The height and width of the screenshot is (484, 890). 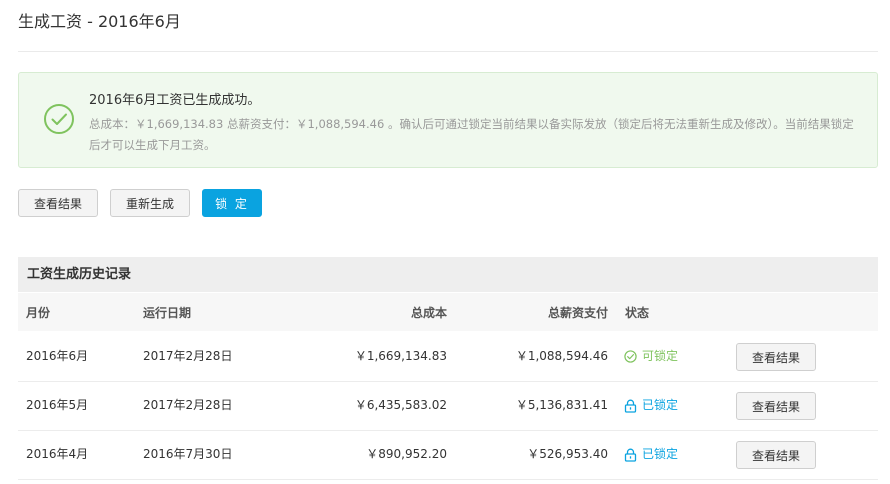 I want to click on column-header-total-cost: 总成本, so click(x=428, y=313).